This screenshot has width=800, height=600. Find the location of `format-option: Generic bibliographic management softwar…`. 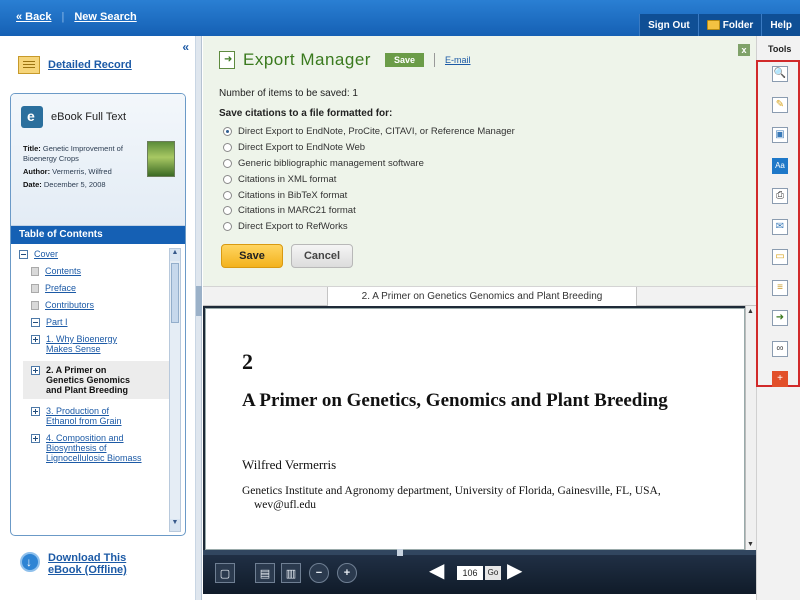

format-option: Generic bibliographic management softwar… is located at coordinates (369, 164).